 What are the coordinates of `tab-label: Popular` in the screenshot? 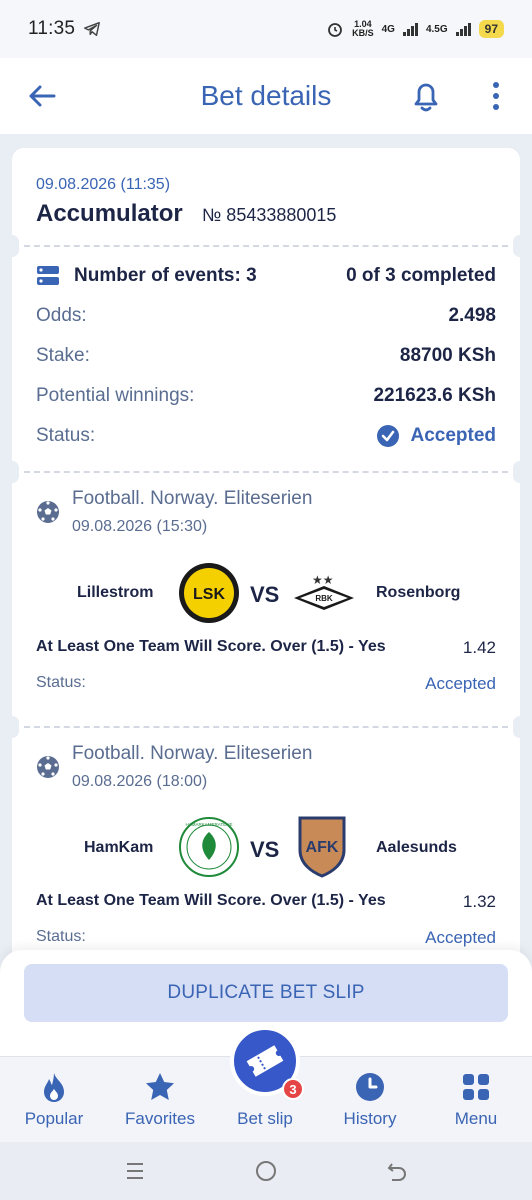 It's located at (54, 1118).